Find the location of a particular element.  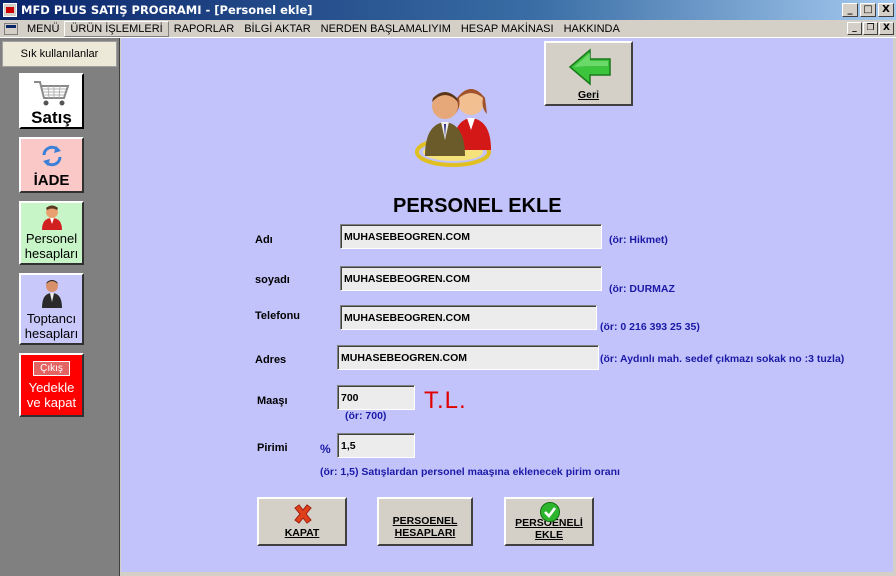

sidebar-item-sales: Satış is located at coordinates (51, 101).